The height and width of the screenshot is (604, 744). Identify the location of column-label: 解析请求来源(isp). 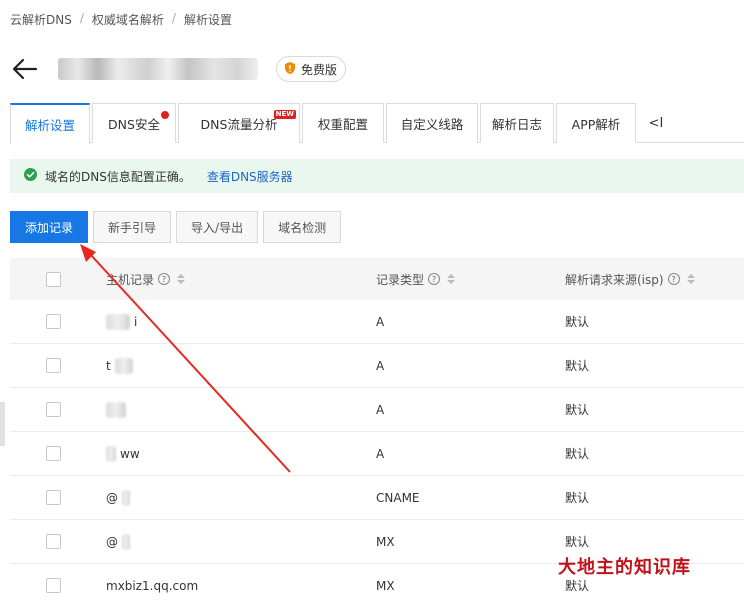
(614, 279).